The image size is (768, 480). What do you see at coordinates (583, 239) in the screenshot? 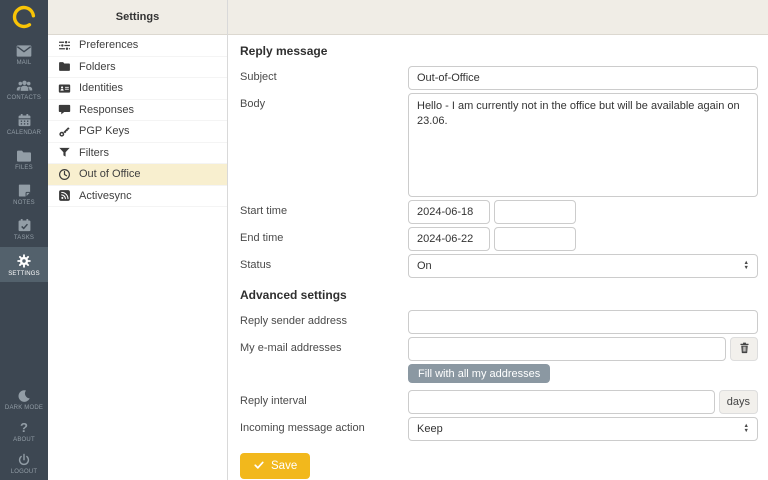
I see `end-time-field` at bounding box center [583, 239].